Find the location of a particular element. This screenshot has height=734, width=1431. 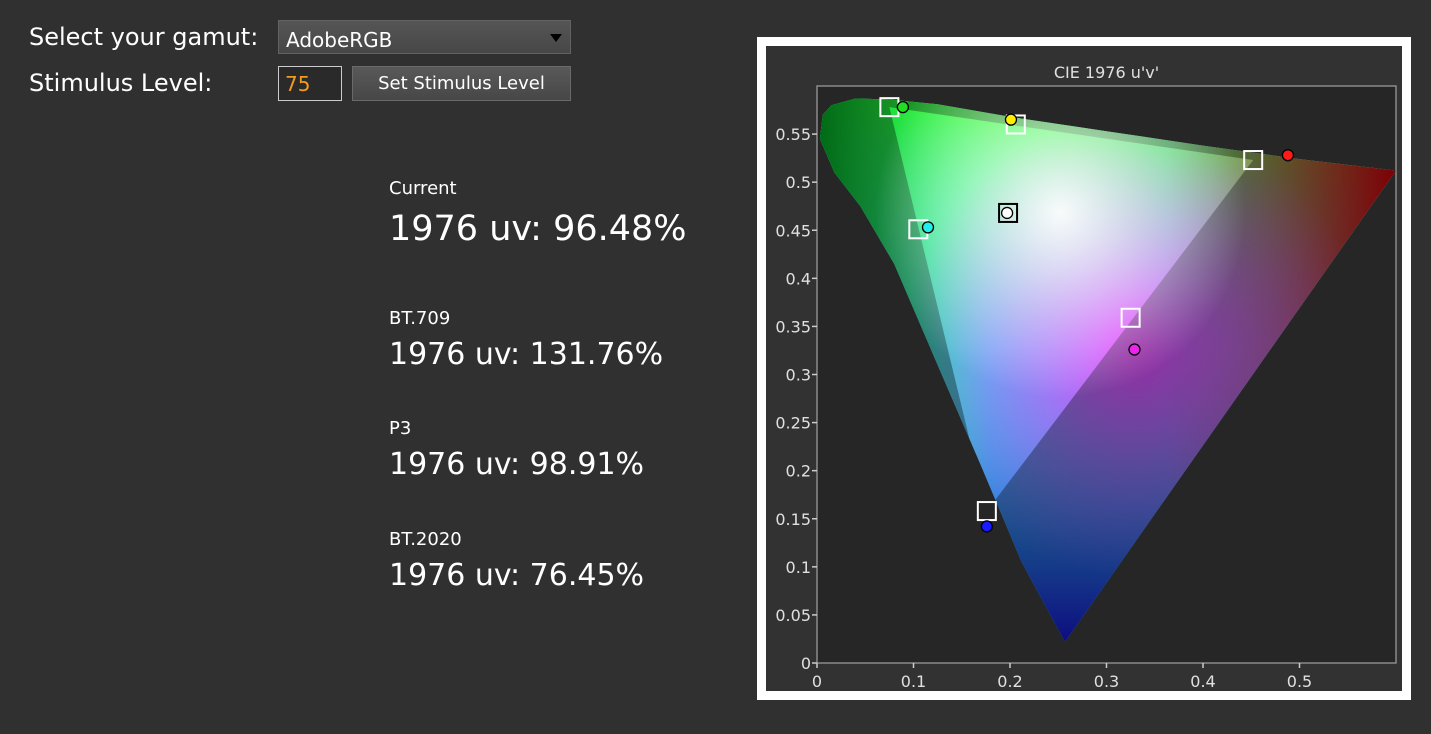

y-tick-label: 0.1 is located at coordinates (798, 567).